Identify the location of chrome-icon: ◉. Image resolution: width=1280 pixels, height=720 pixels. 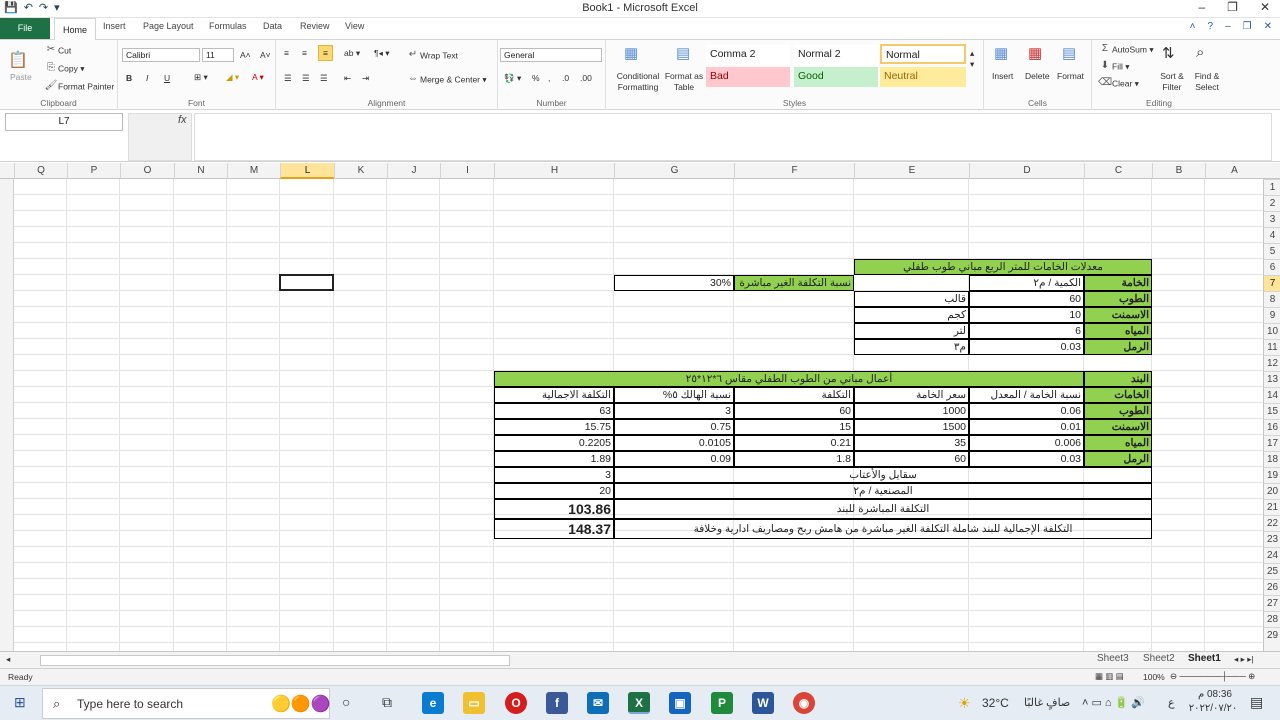
(804, 703).